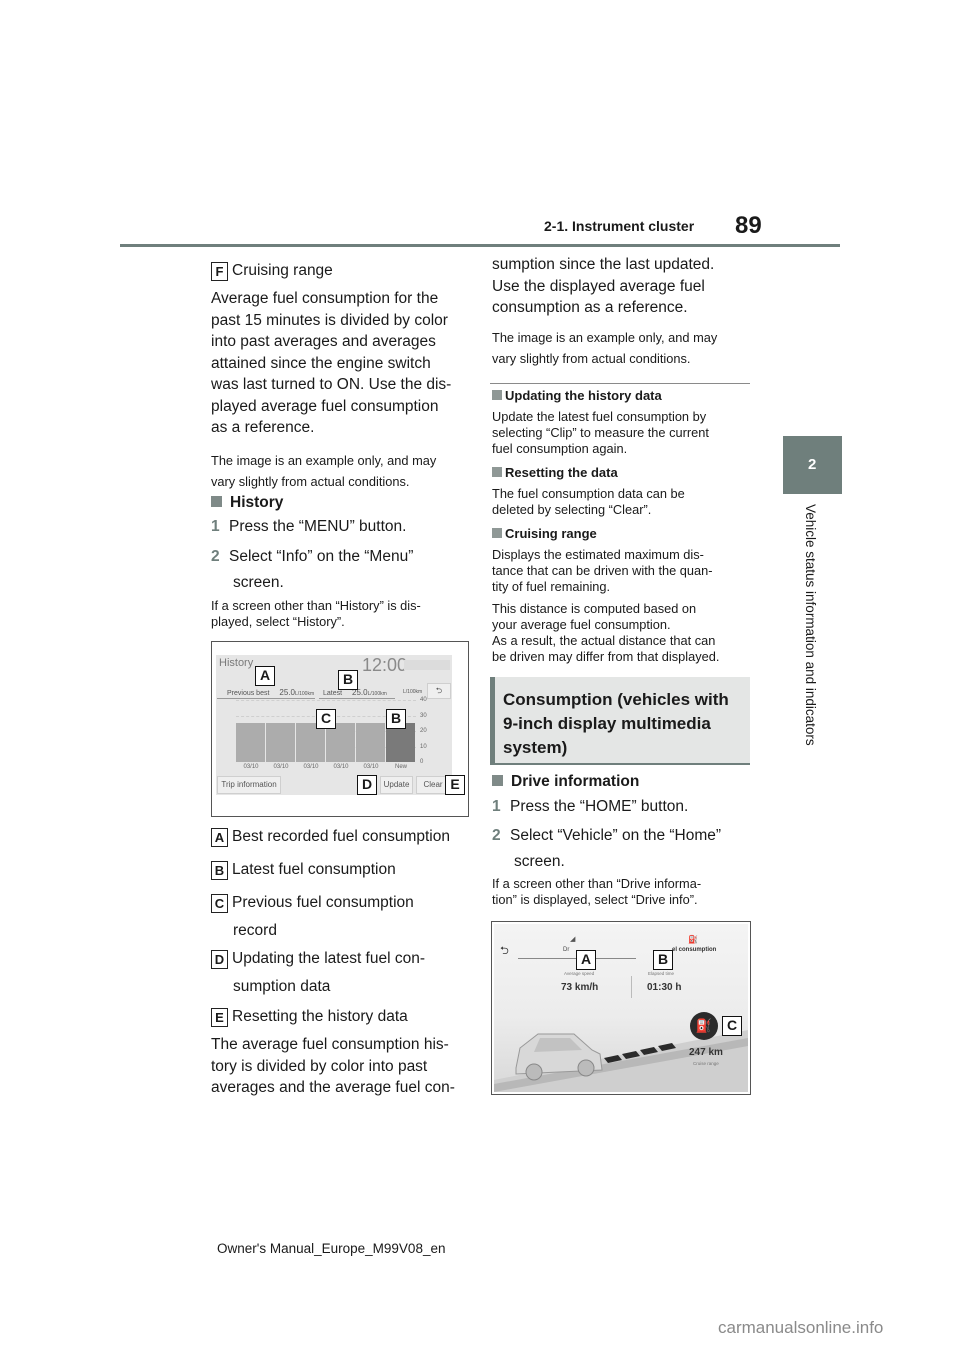 Image resolution: width=960 pixels, height=1358 pixels. Describe the element at coordinates (367, 785) in the screenshot. I see `callout-d: D` at that location.